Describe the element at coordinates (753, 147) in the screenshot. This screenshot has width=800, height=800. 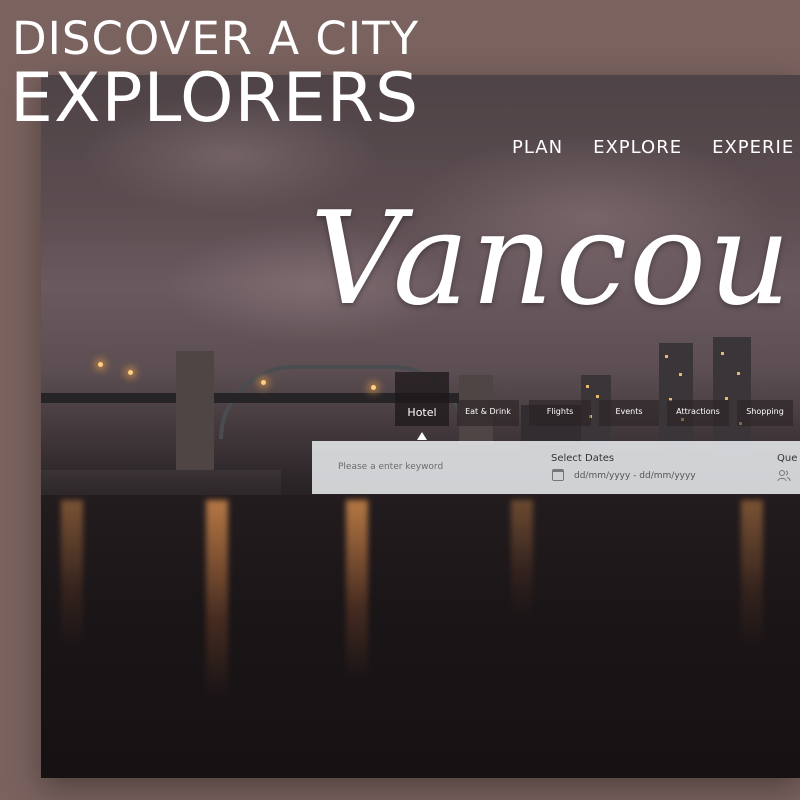
I see `nav-item-experience: EXPERIE` at that location.